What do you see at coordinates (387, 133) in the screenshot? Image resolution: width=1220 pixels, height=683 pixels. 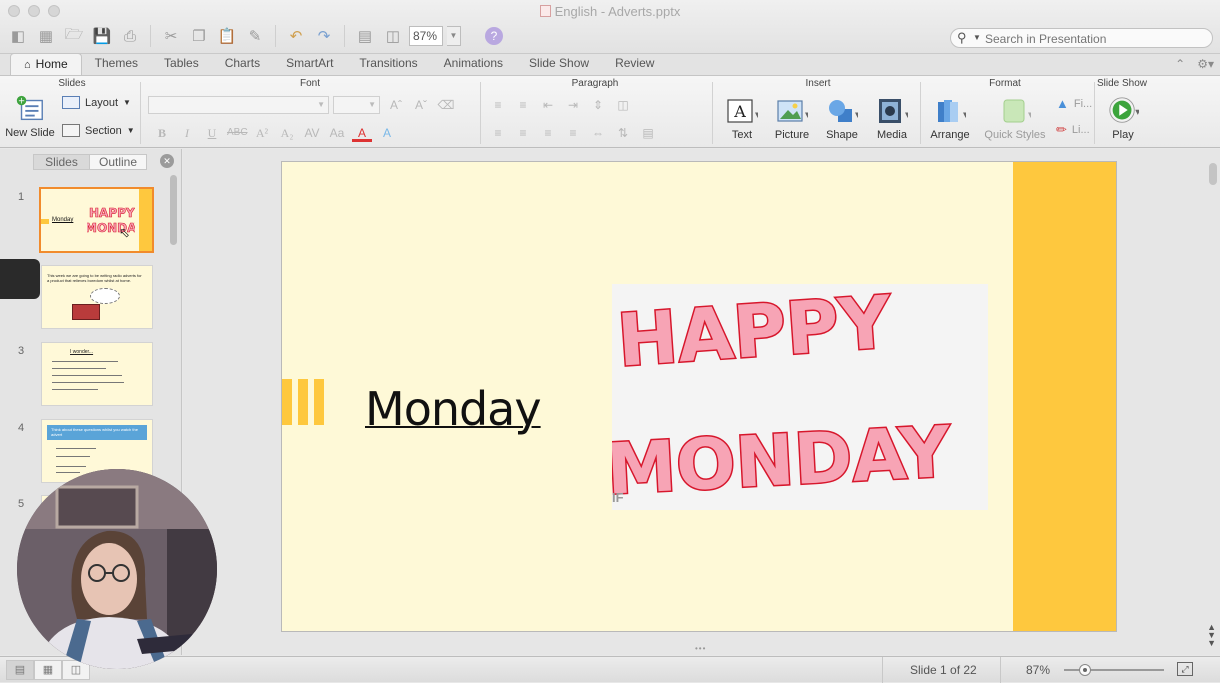 I see `text-effects-icon: A` at bounding box center [387, 133].